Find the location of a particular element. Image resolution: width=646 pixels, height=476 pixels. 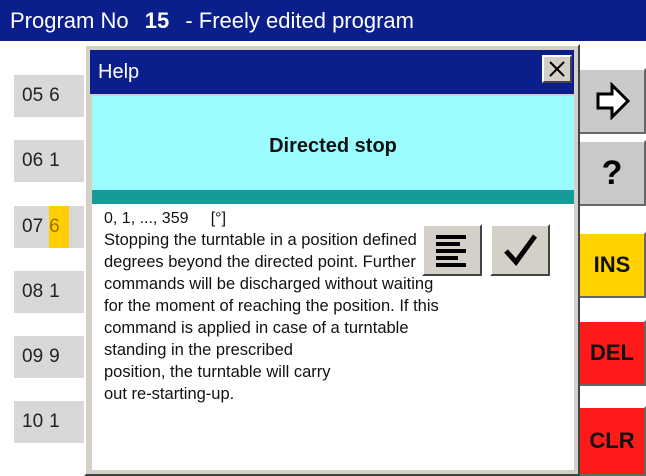

ins-button: INS is located at coordinates (612, 265).